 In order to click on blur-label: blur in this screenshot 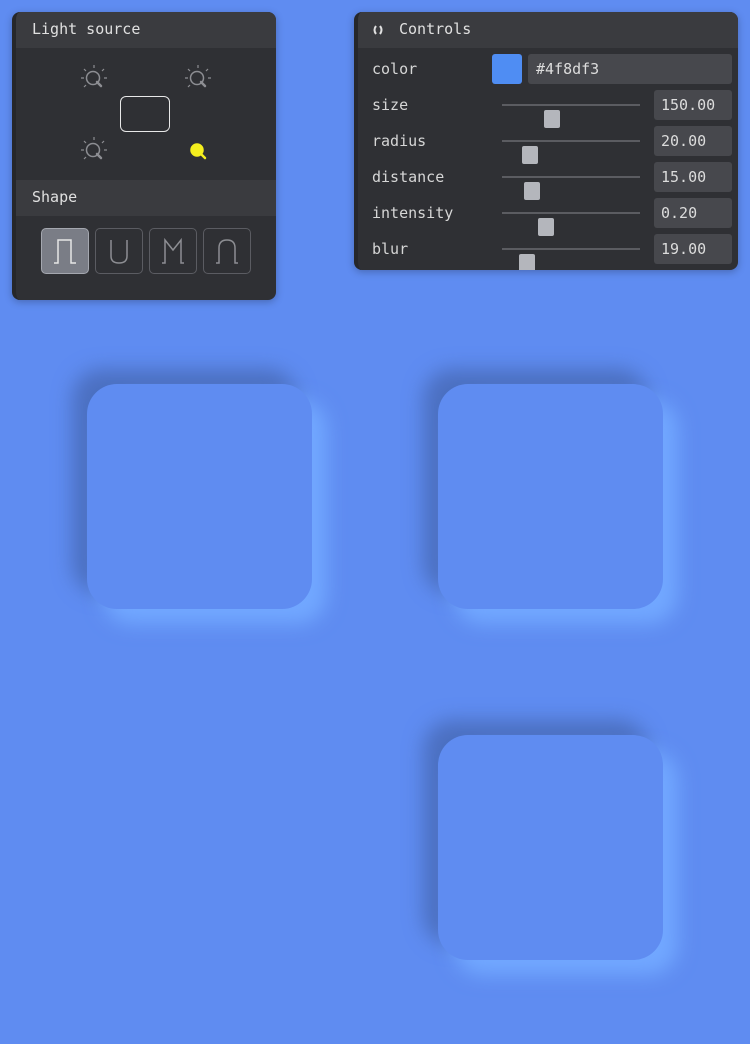, I will do `click(390, 249)`.